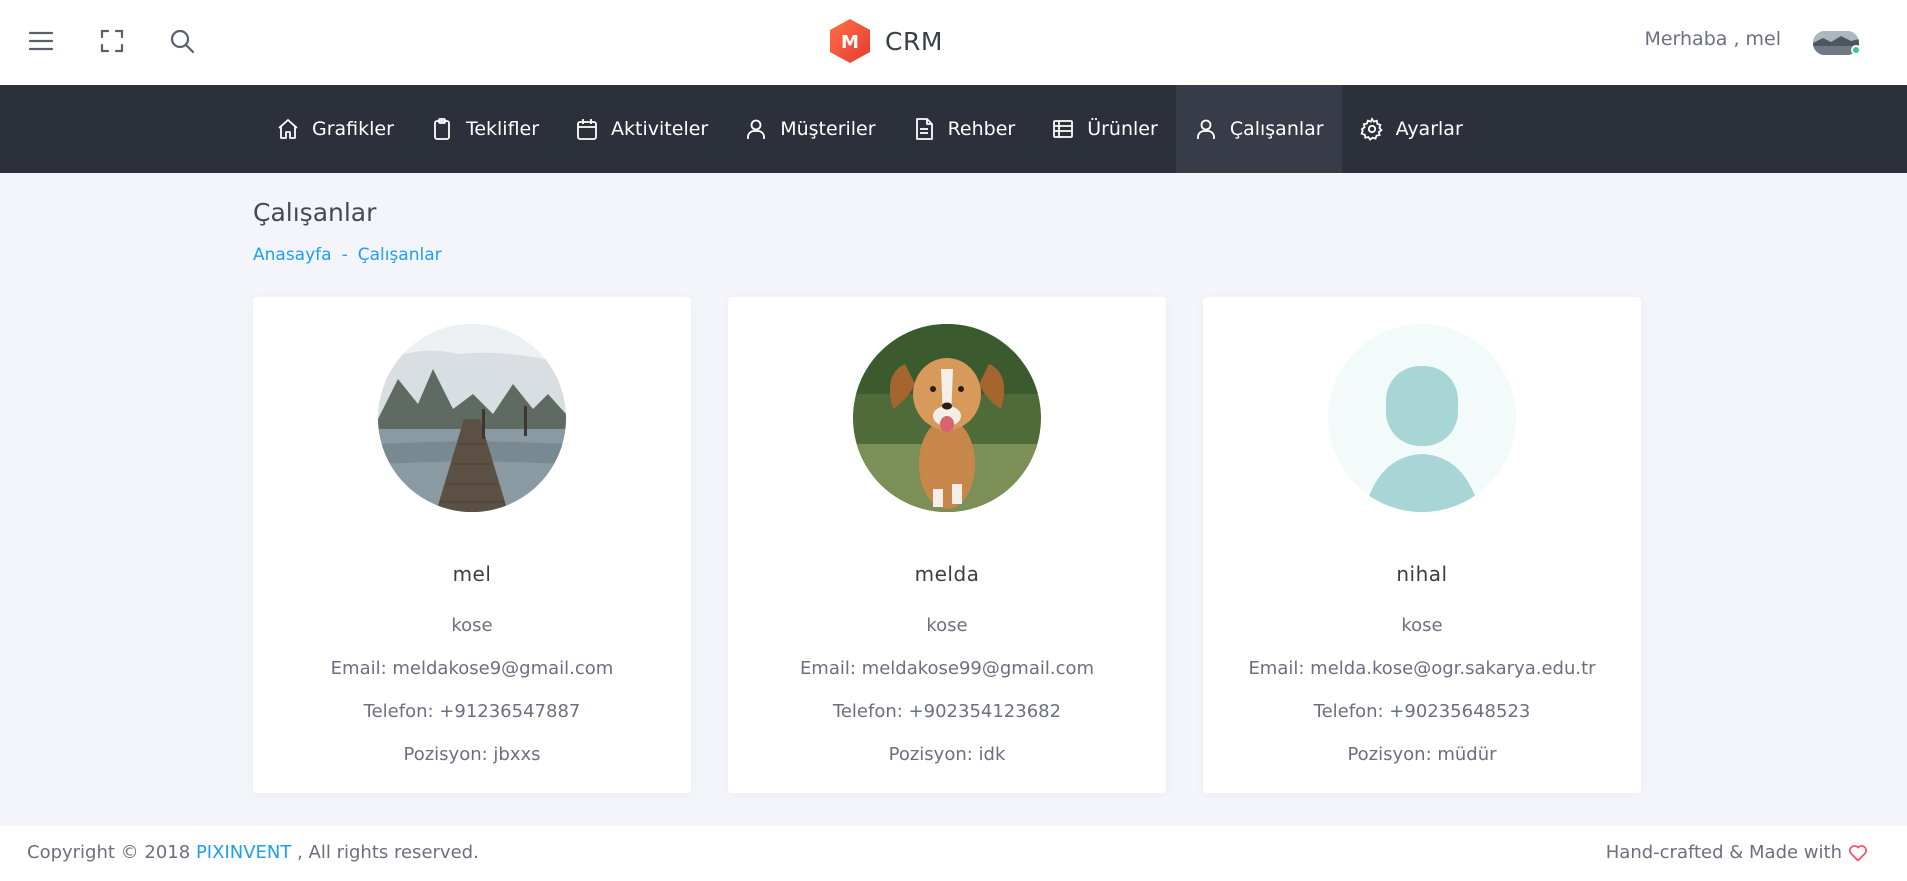 The image size is (1907, 881). Describe the element at coordinates (472, 711) in the screenshot. I see `employee-phone: Telefon: +91236547887` at that location.